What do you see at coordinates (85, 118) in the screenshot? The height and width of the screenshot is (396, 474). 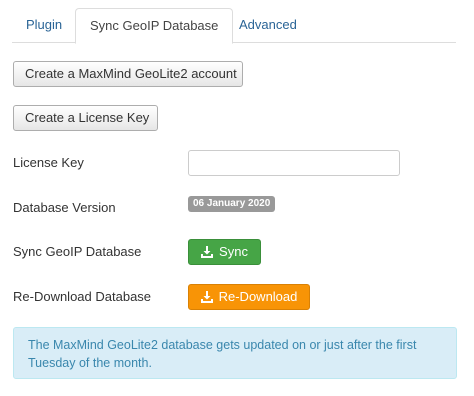 I see `create-license-key-button: Create a License Key` at bounding box center [85, 118].